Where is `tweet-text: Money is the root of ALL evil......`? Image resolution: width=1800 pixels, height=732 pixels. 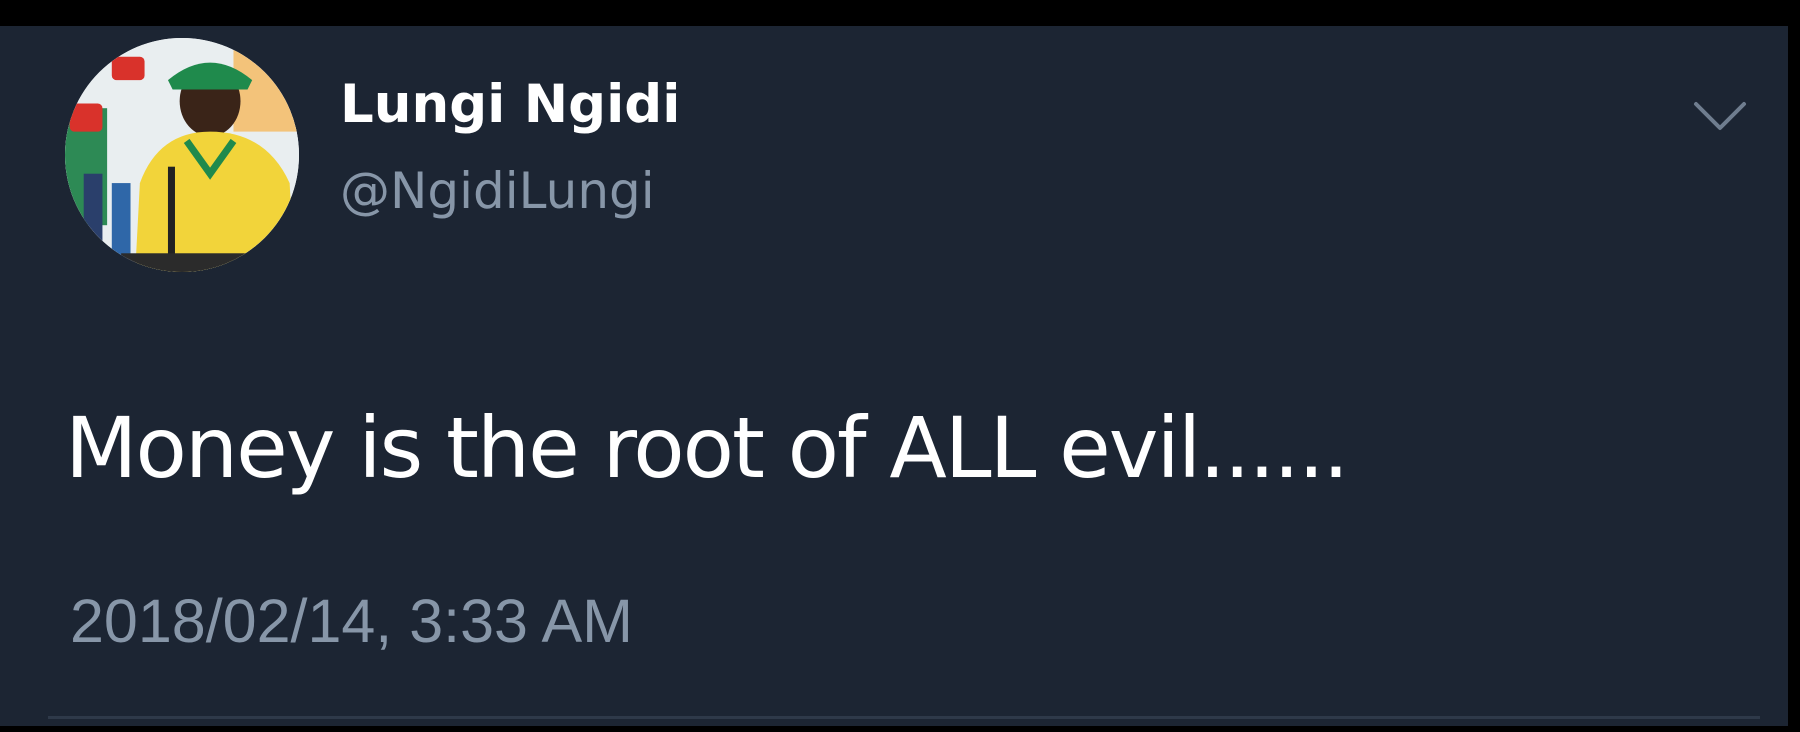 tweet-text: Money is the root of ALL evil...... is located at coordinates (707, 448).